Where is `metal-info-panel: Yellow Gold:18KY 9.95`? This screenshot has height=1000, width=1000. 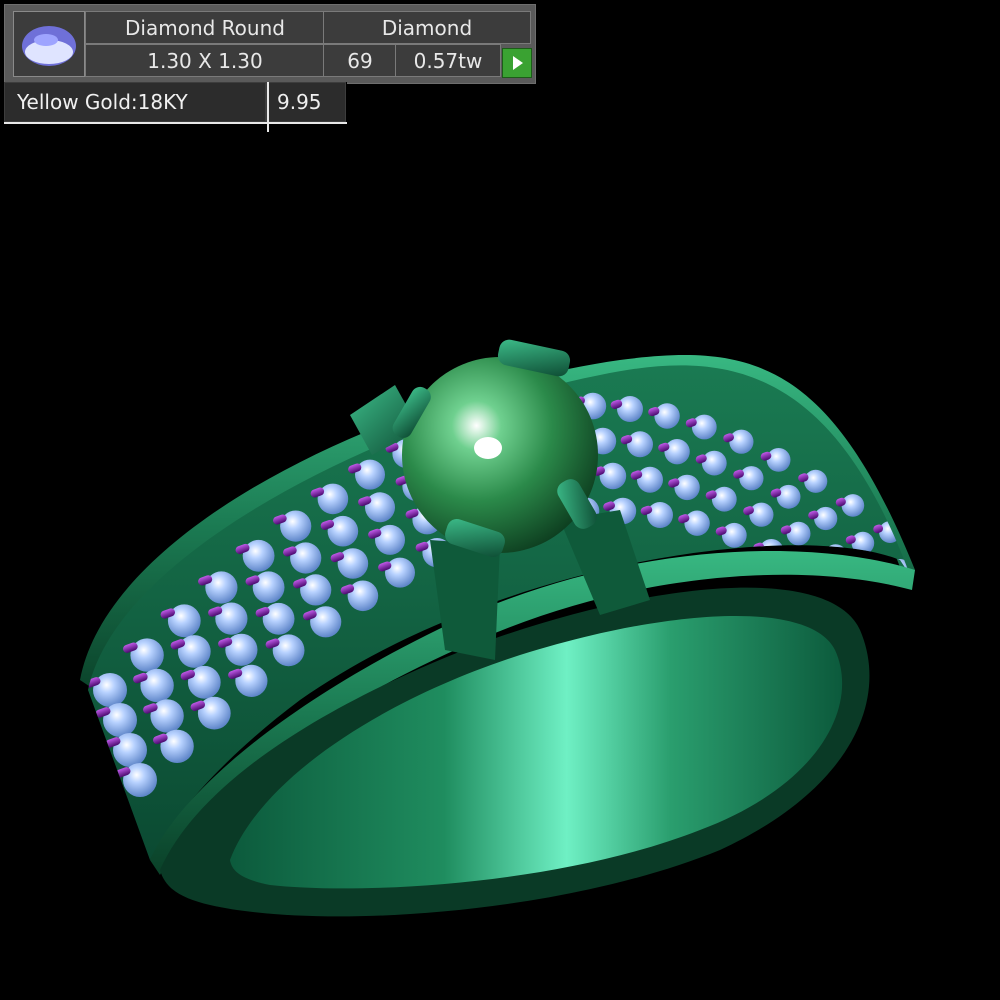 metal-info-panel: Yellow Gold:18KY 9.95 is located at coordinates (175, 107).